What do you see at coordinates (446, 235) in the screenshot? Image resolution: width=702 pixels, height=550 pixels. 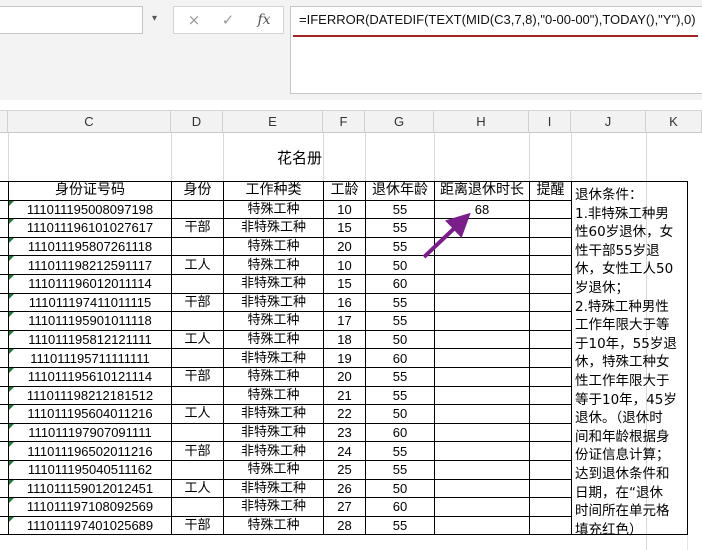 I see `annotation-arrow-icon` at bounding box center [446, 235].